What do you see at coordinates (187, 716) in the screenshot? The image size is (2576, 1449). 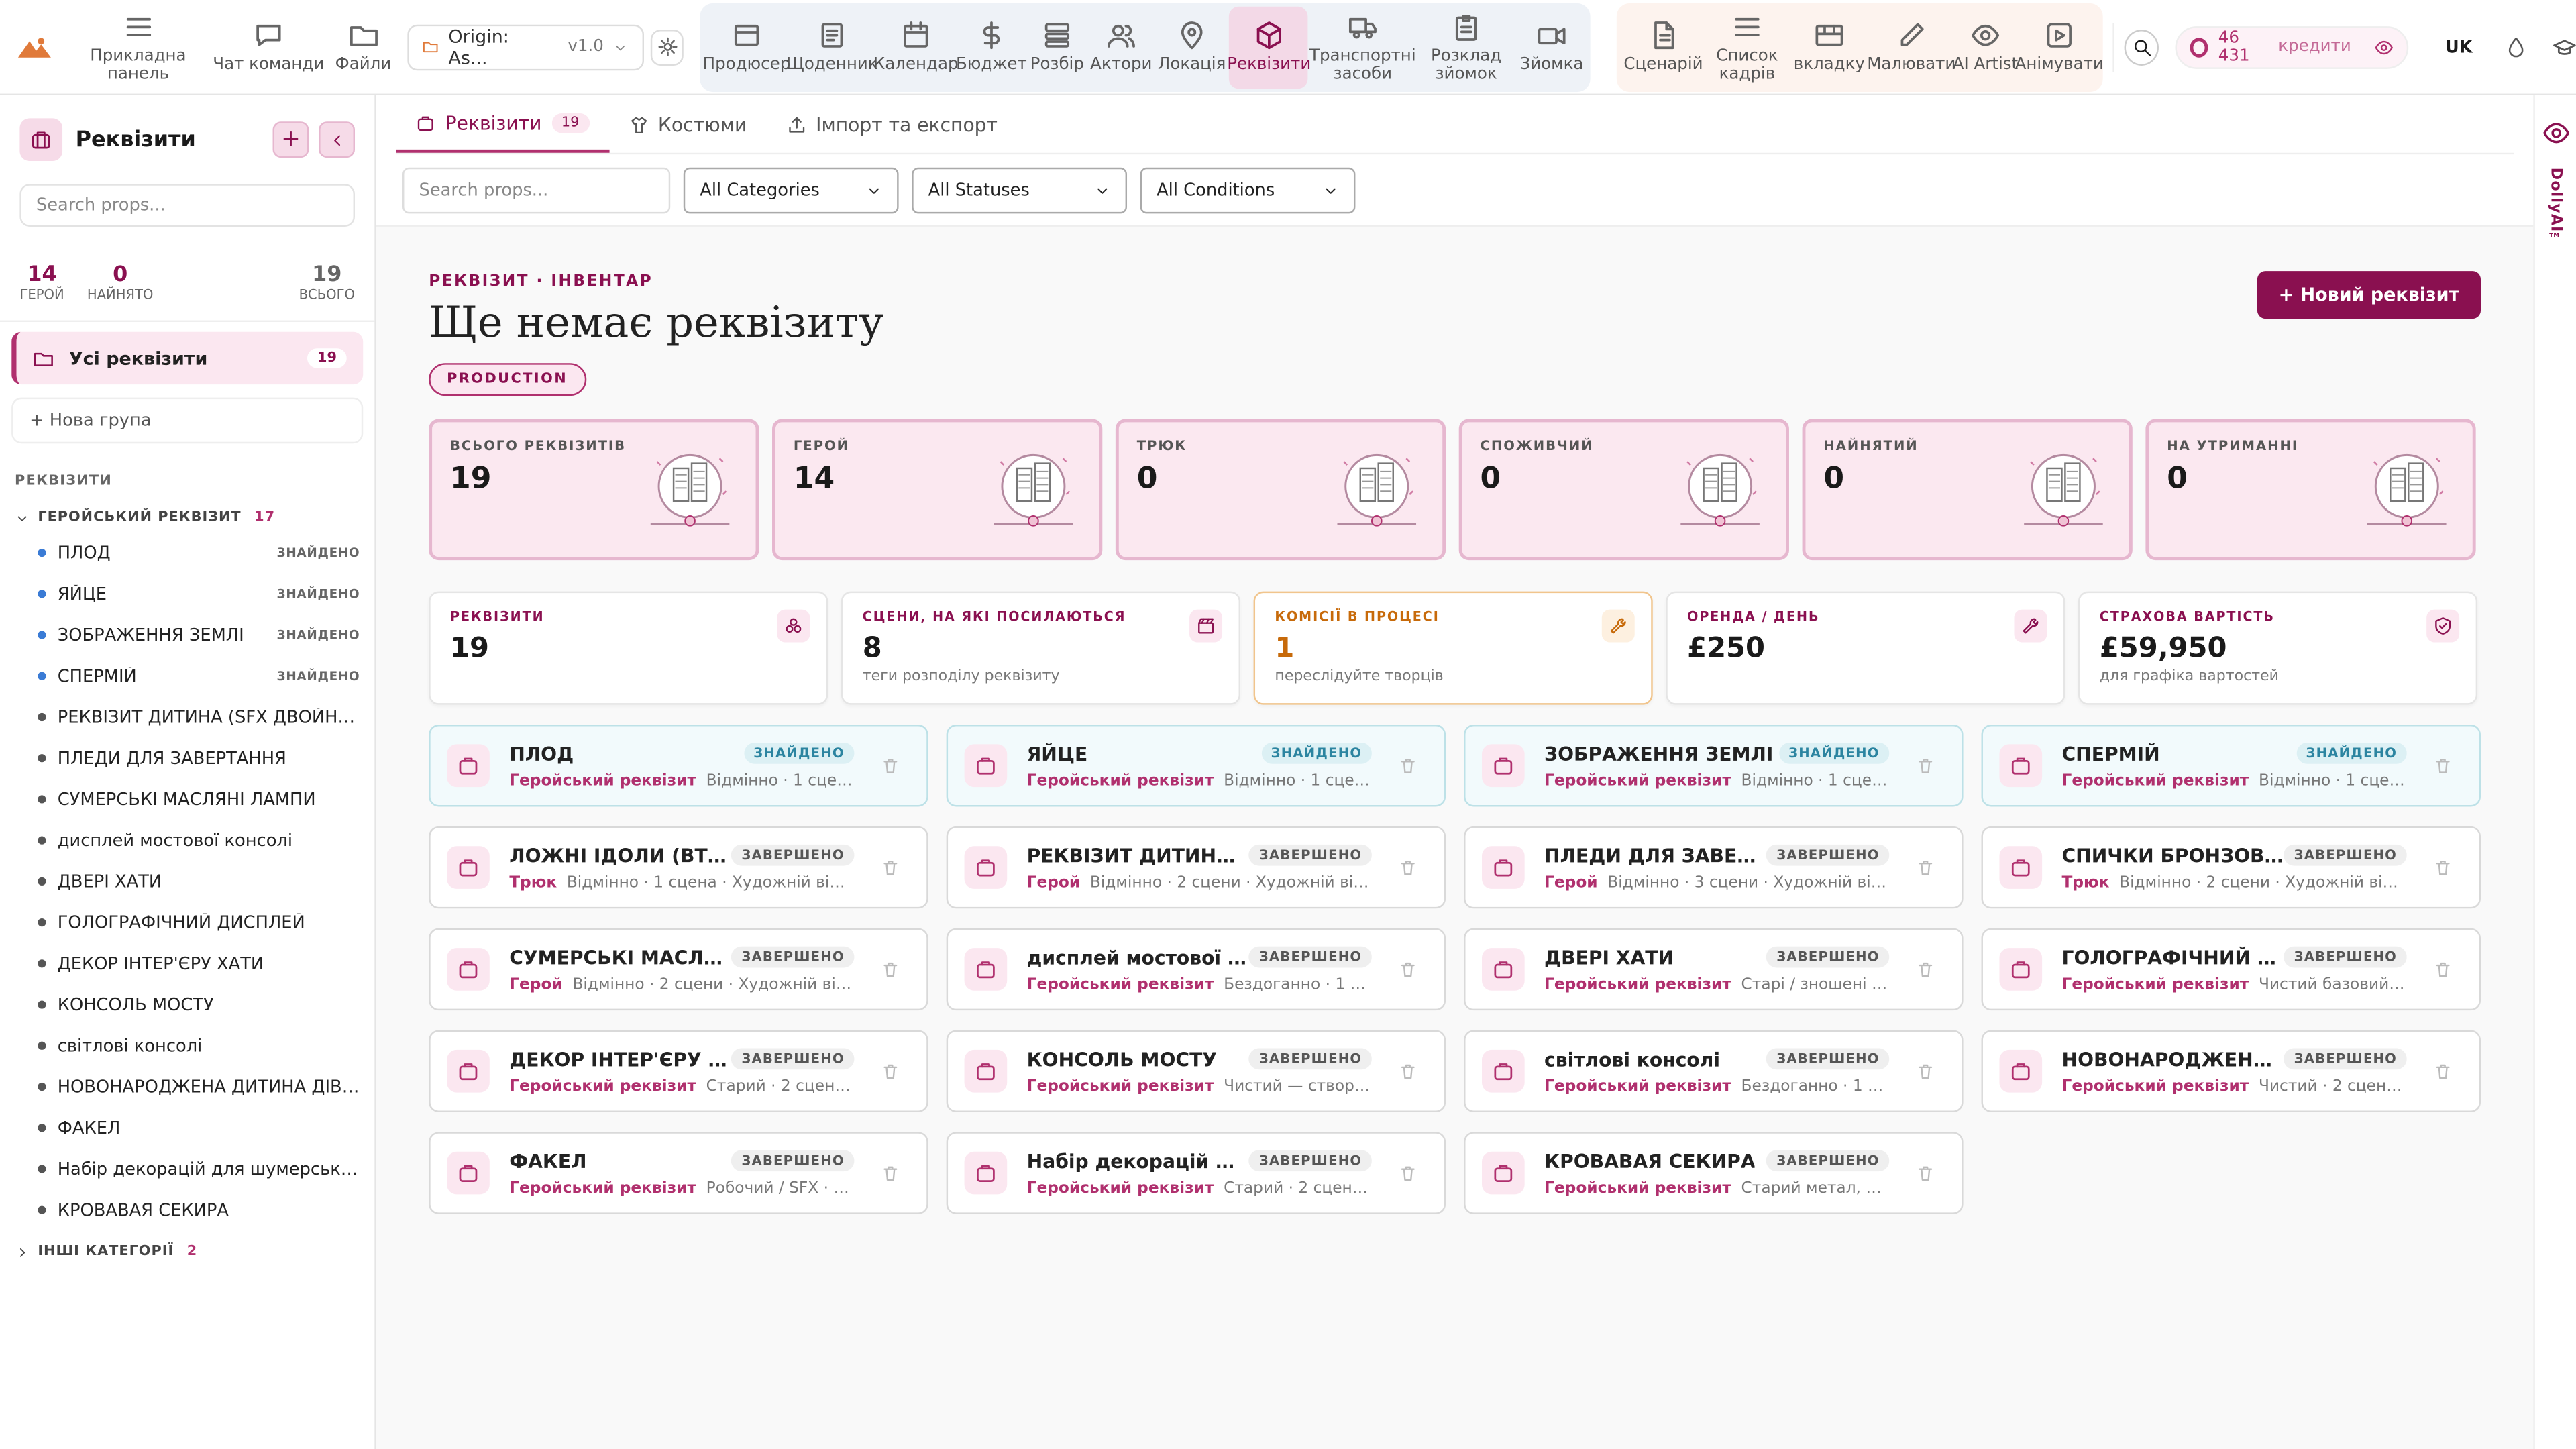 I see `sidebar-prop-item: РЕКВІЗИТ ДИТИНА (SFX ДВОЙНИЙ)` at bounding box center [187, 716].